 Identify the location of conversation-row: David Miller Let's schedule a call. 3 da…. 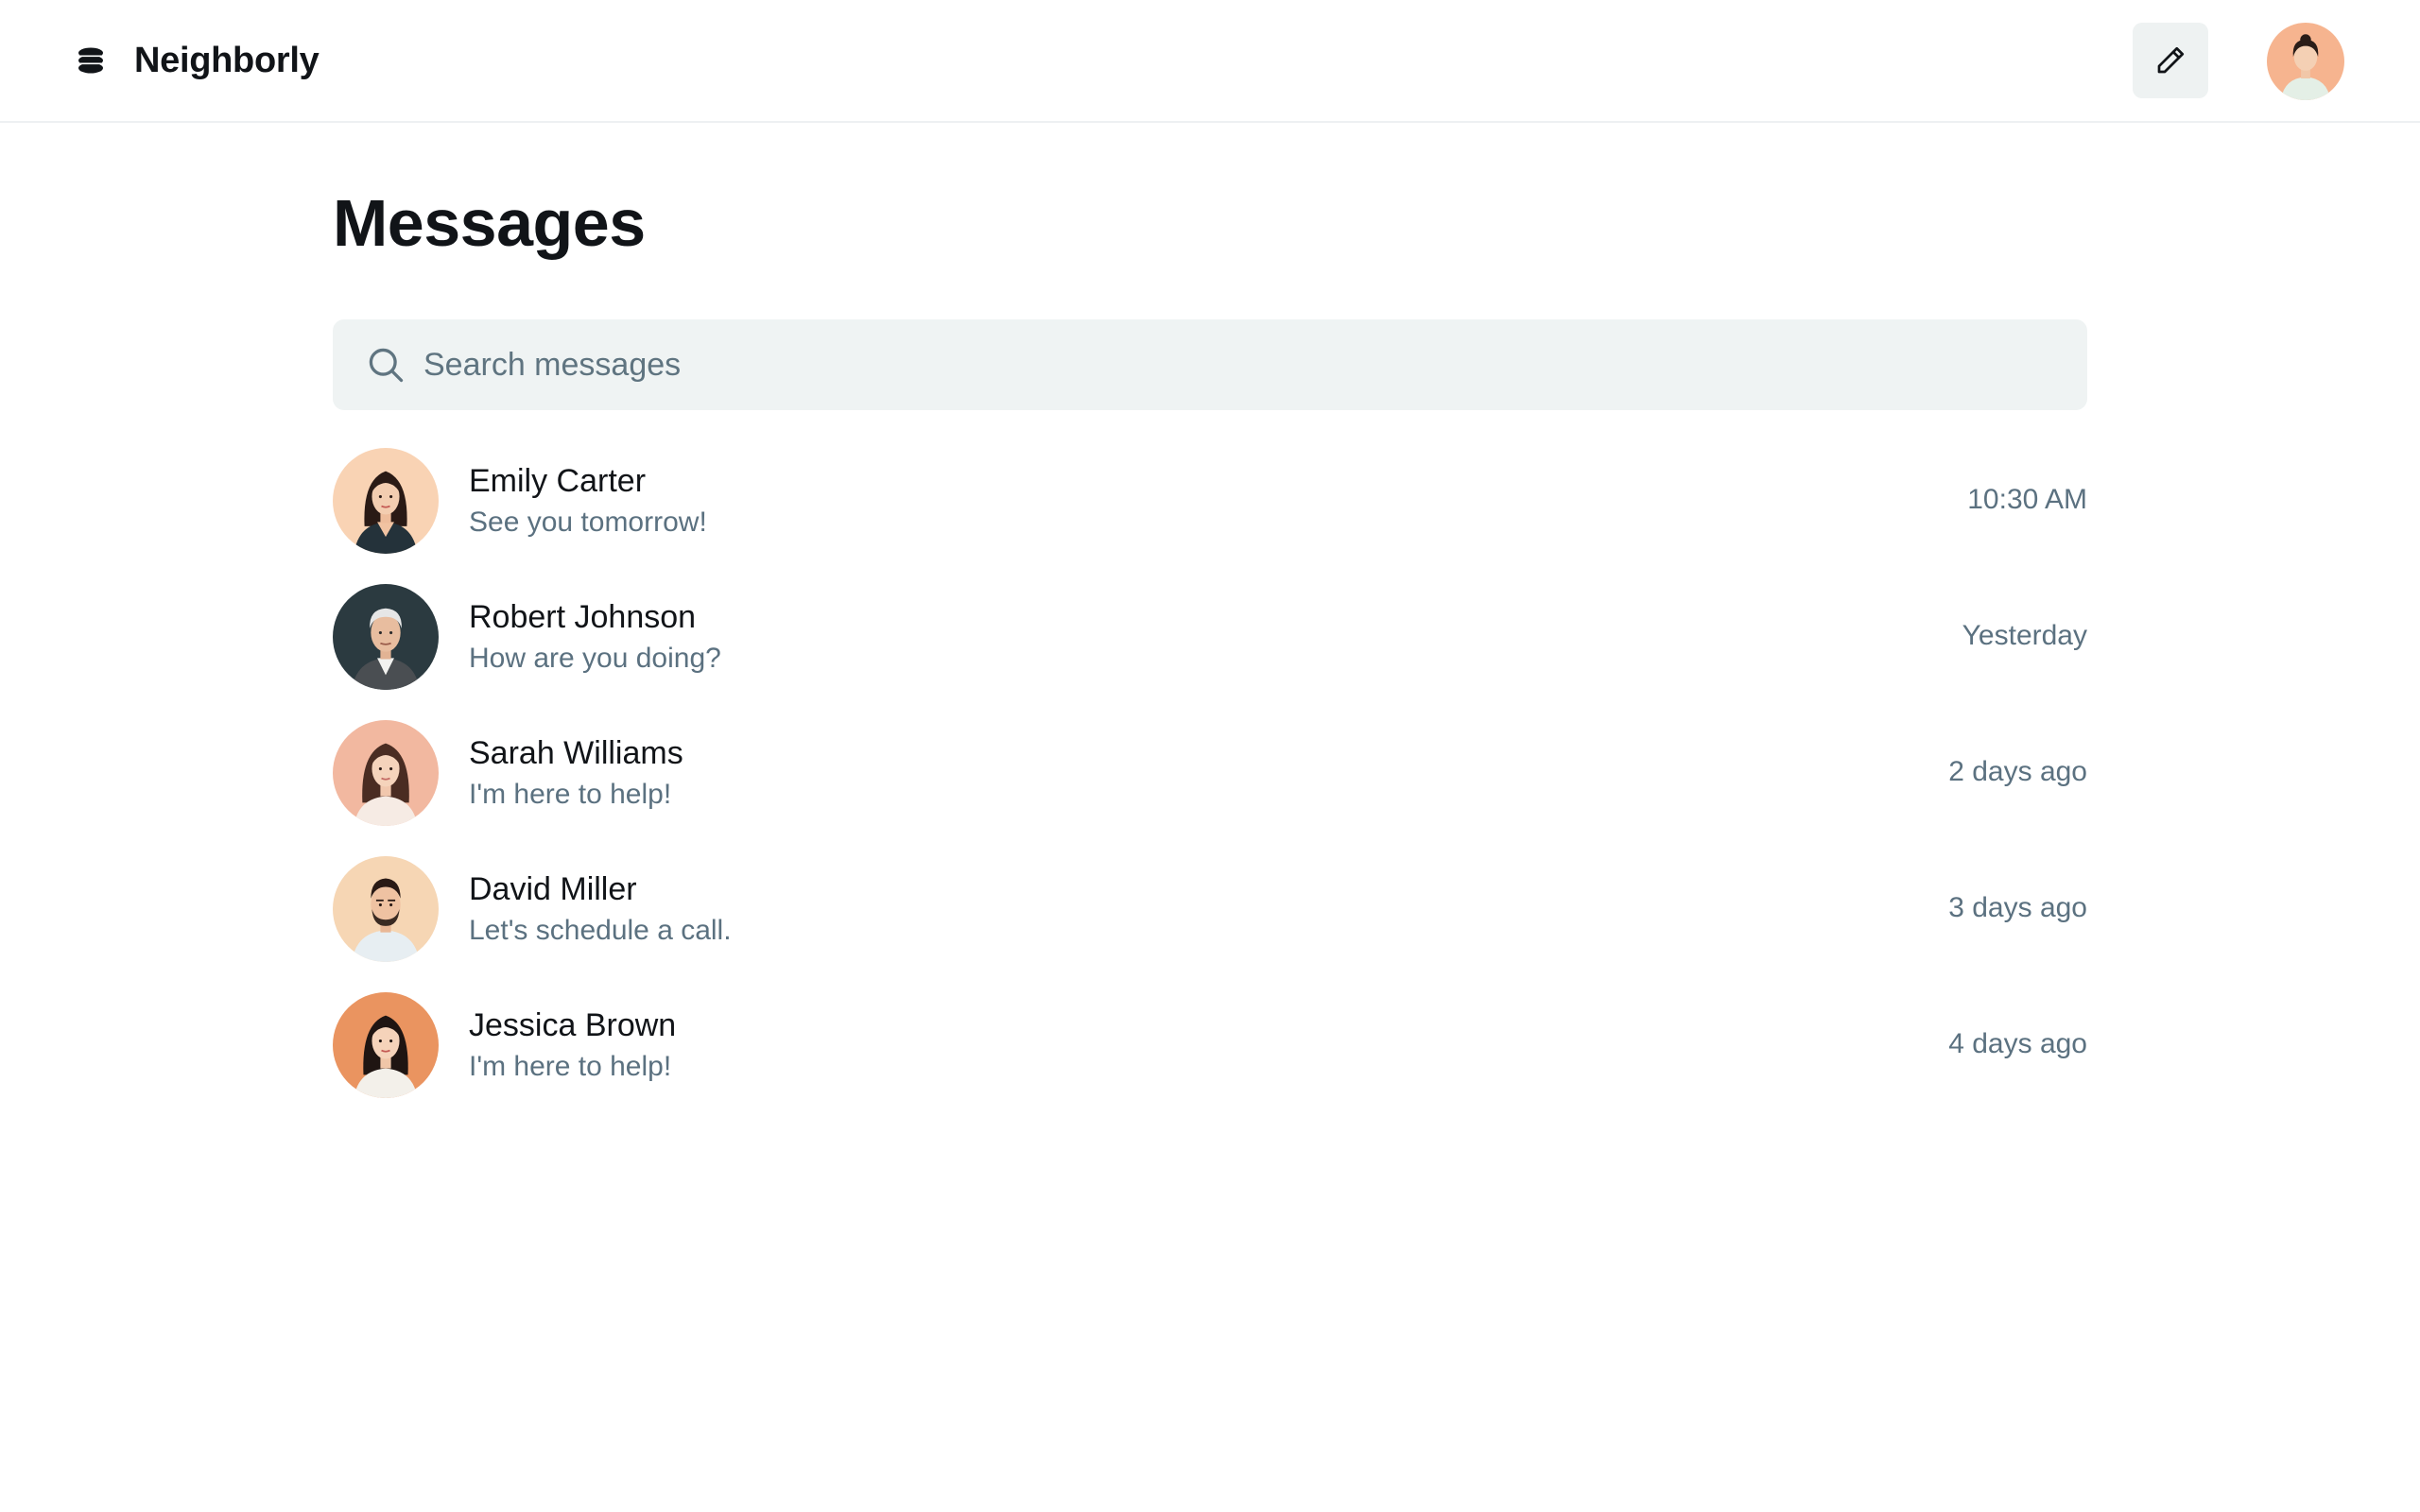
(1210, 920).